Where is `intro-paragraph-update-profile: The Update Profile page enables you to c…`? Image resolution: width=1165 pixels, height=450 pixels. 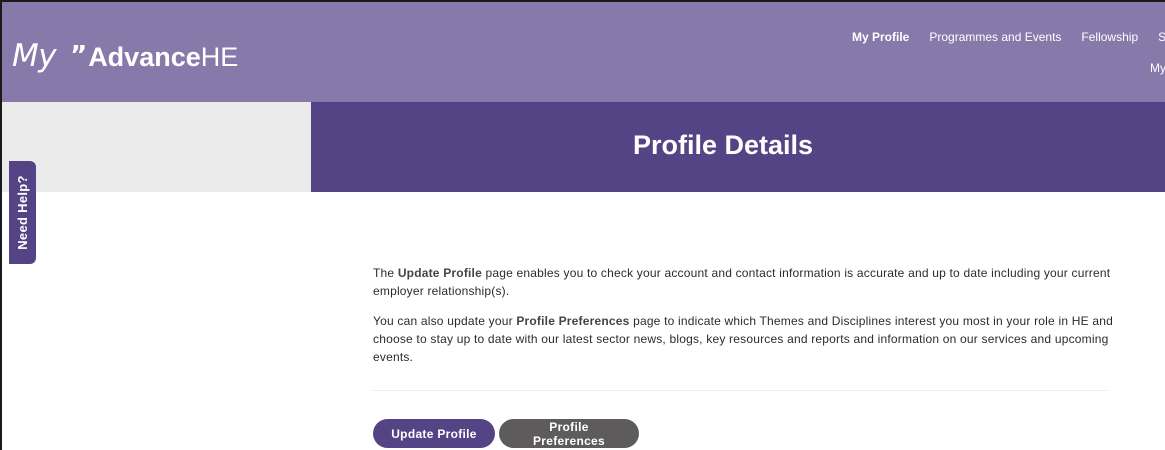
intro-paragraph-update-profile: The Update Profile page enables you to c… is located at coordinates (743, 282).